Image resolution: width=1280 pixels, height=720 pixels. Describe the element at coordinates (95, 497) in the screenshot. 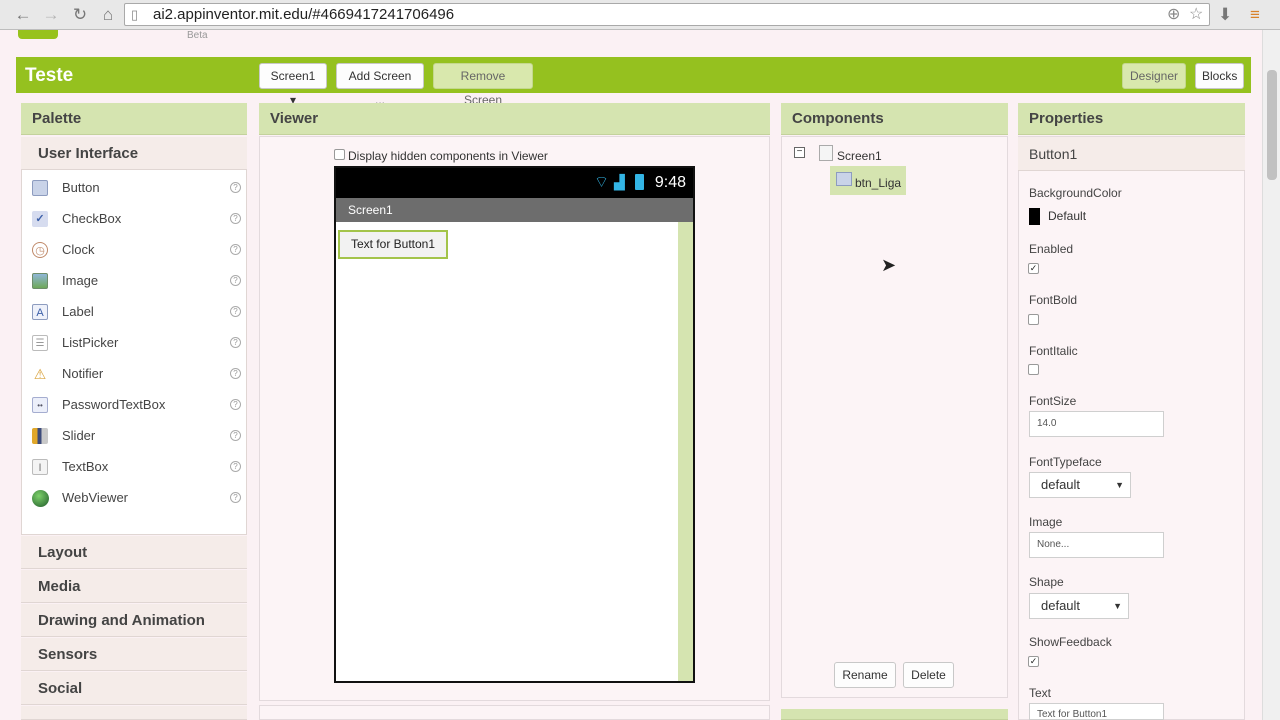

I see `palette-item-label: WebViewer` at that location.